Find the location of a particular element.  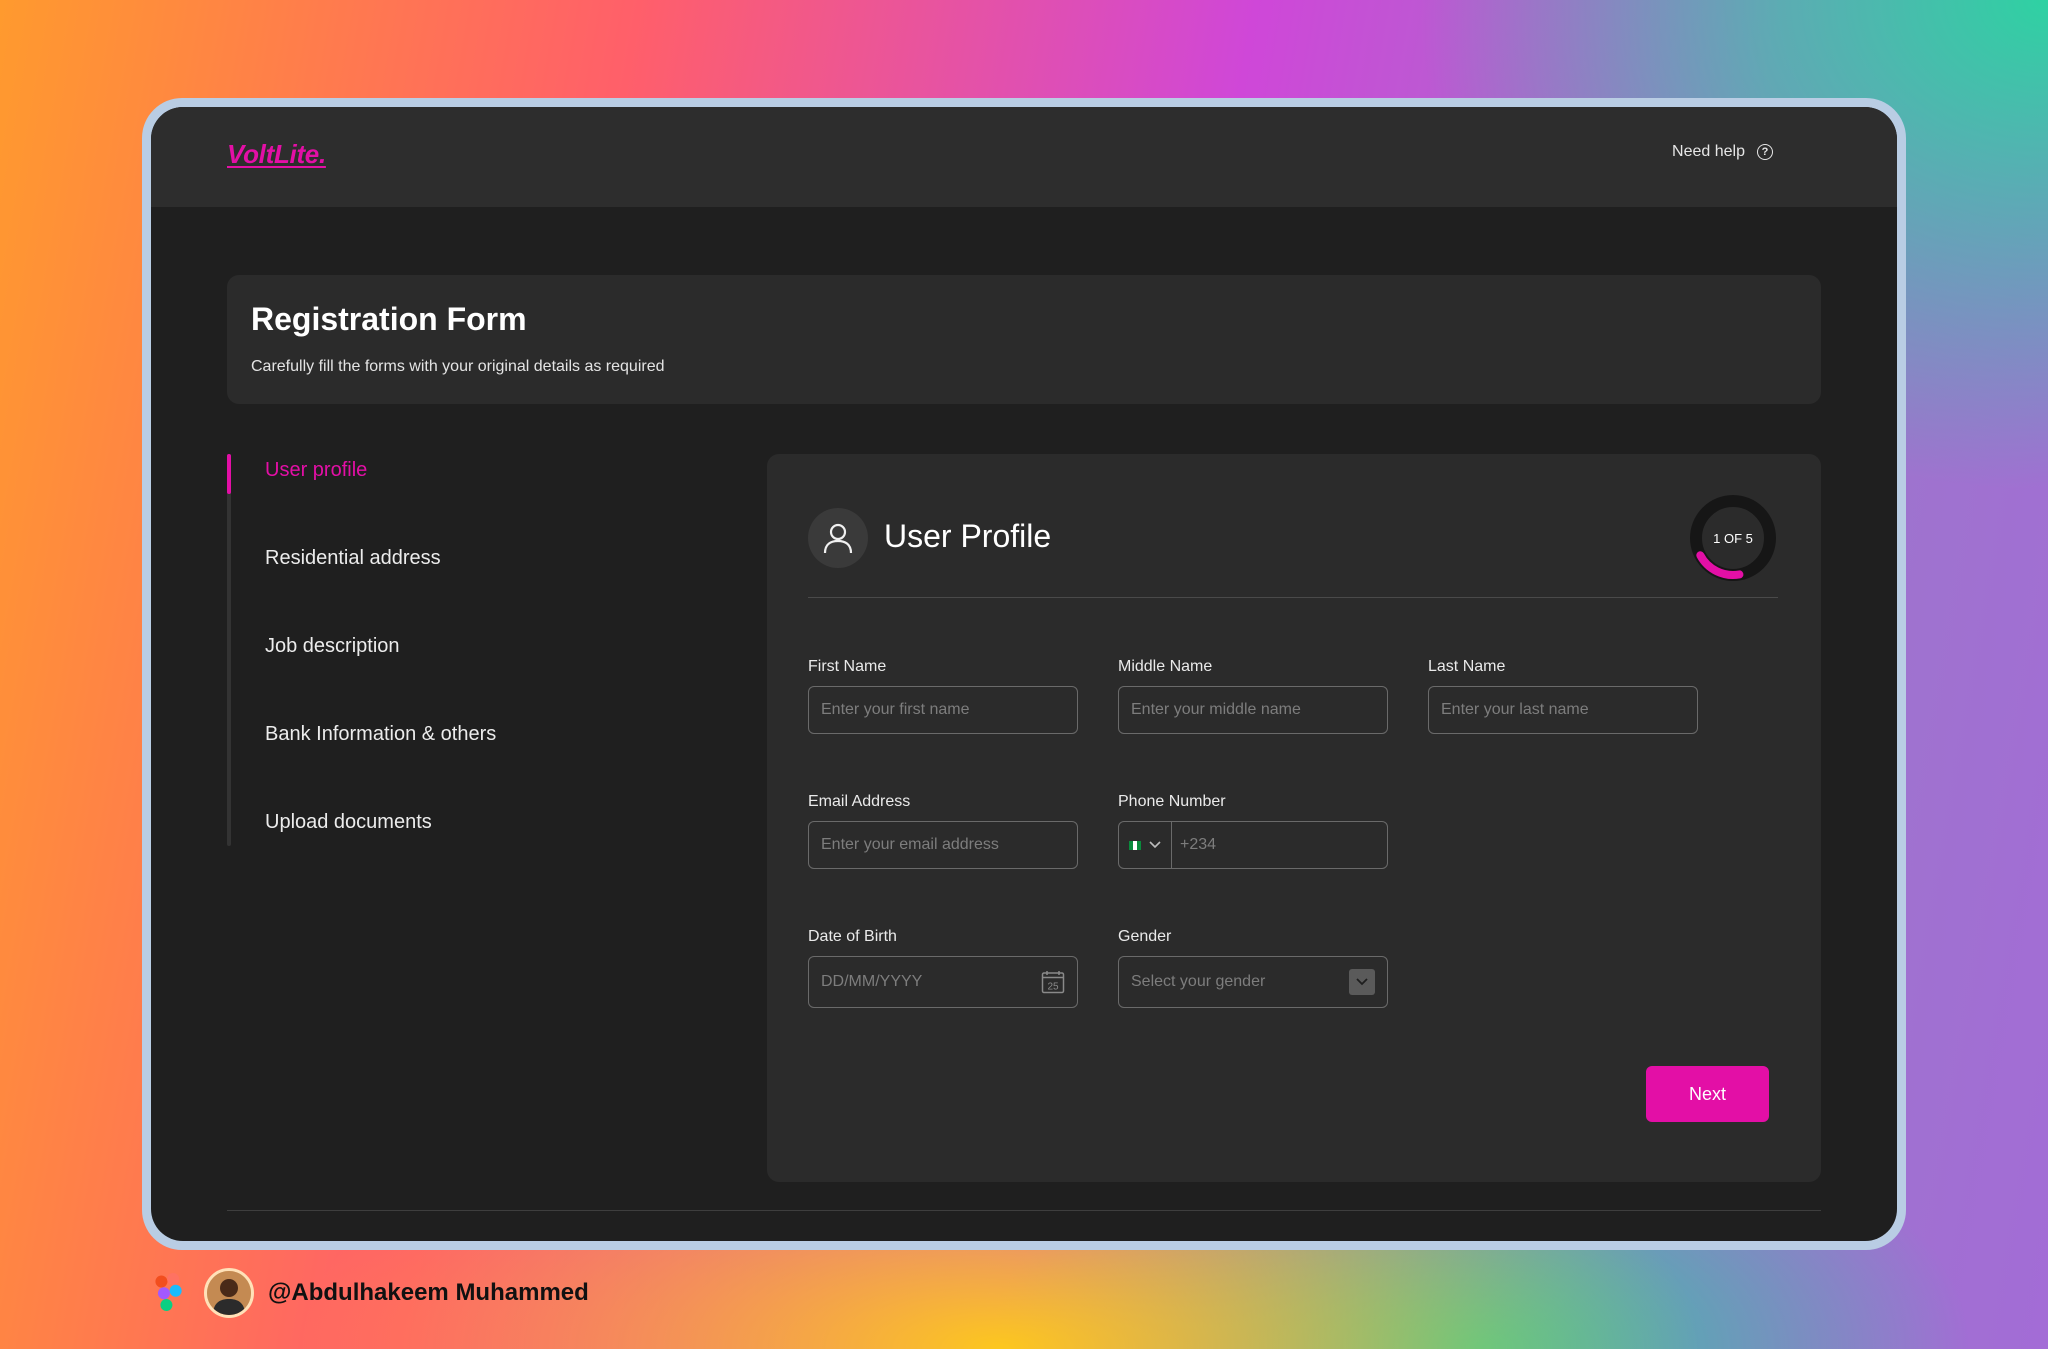

gender-label: Gender is located at coordinates (1145, 936).